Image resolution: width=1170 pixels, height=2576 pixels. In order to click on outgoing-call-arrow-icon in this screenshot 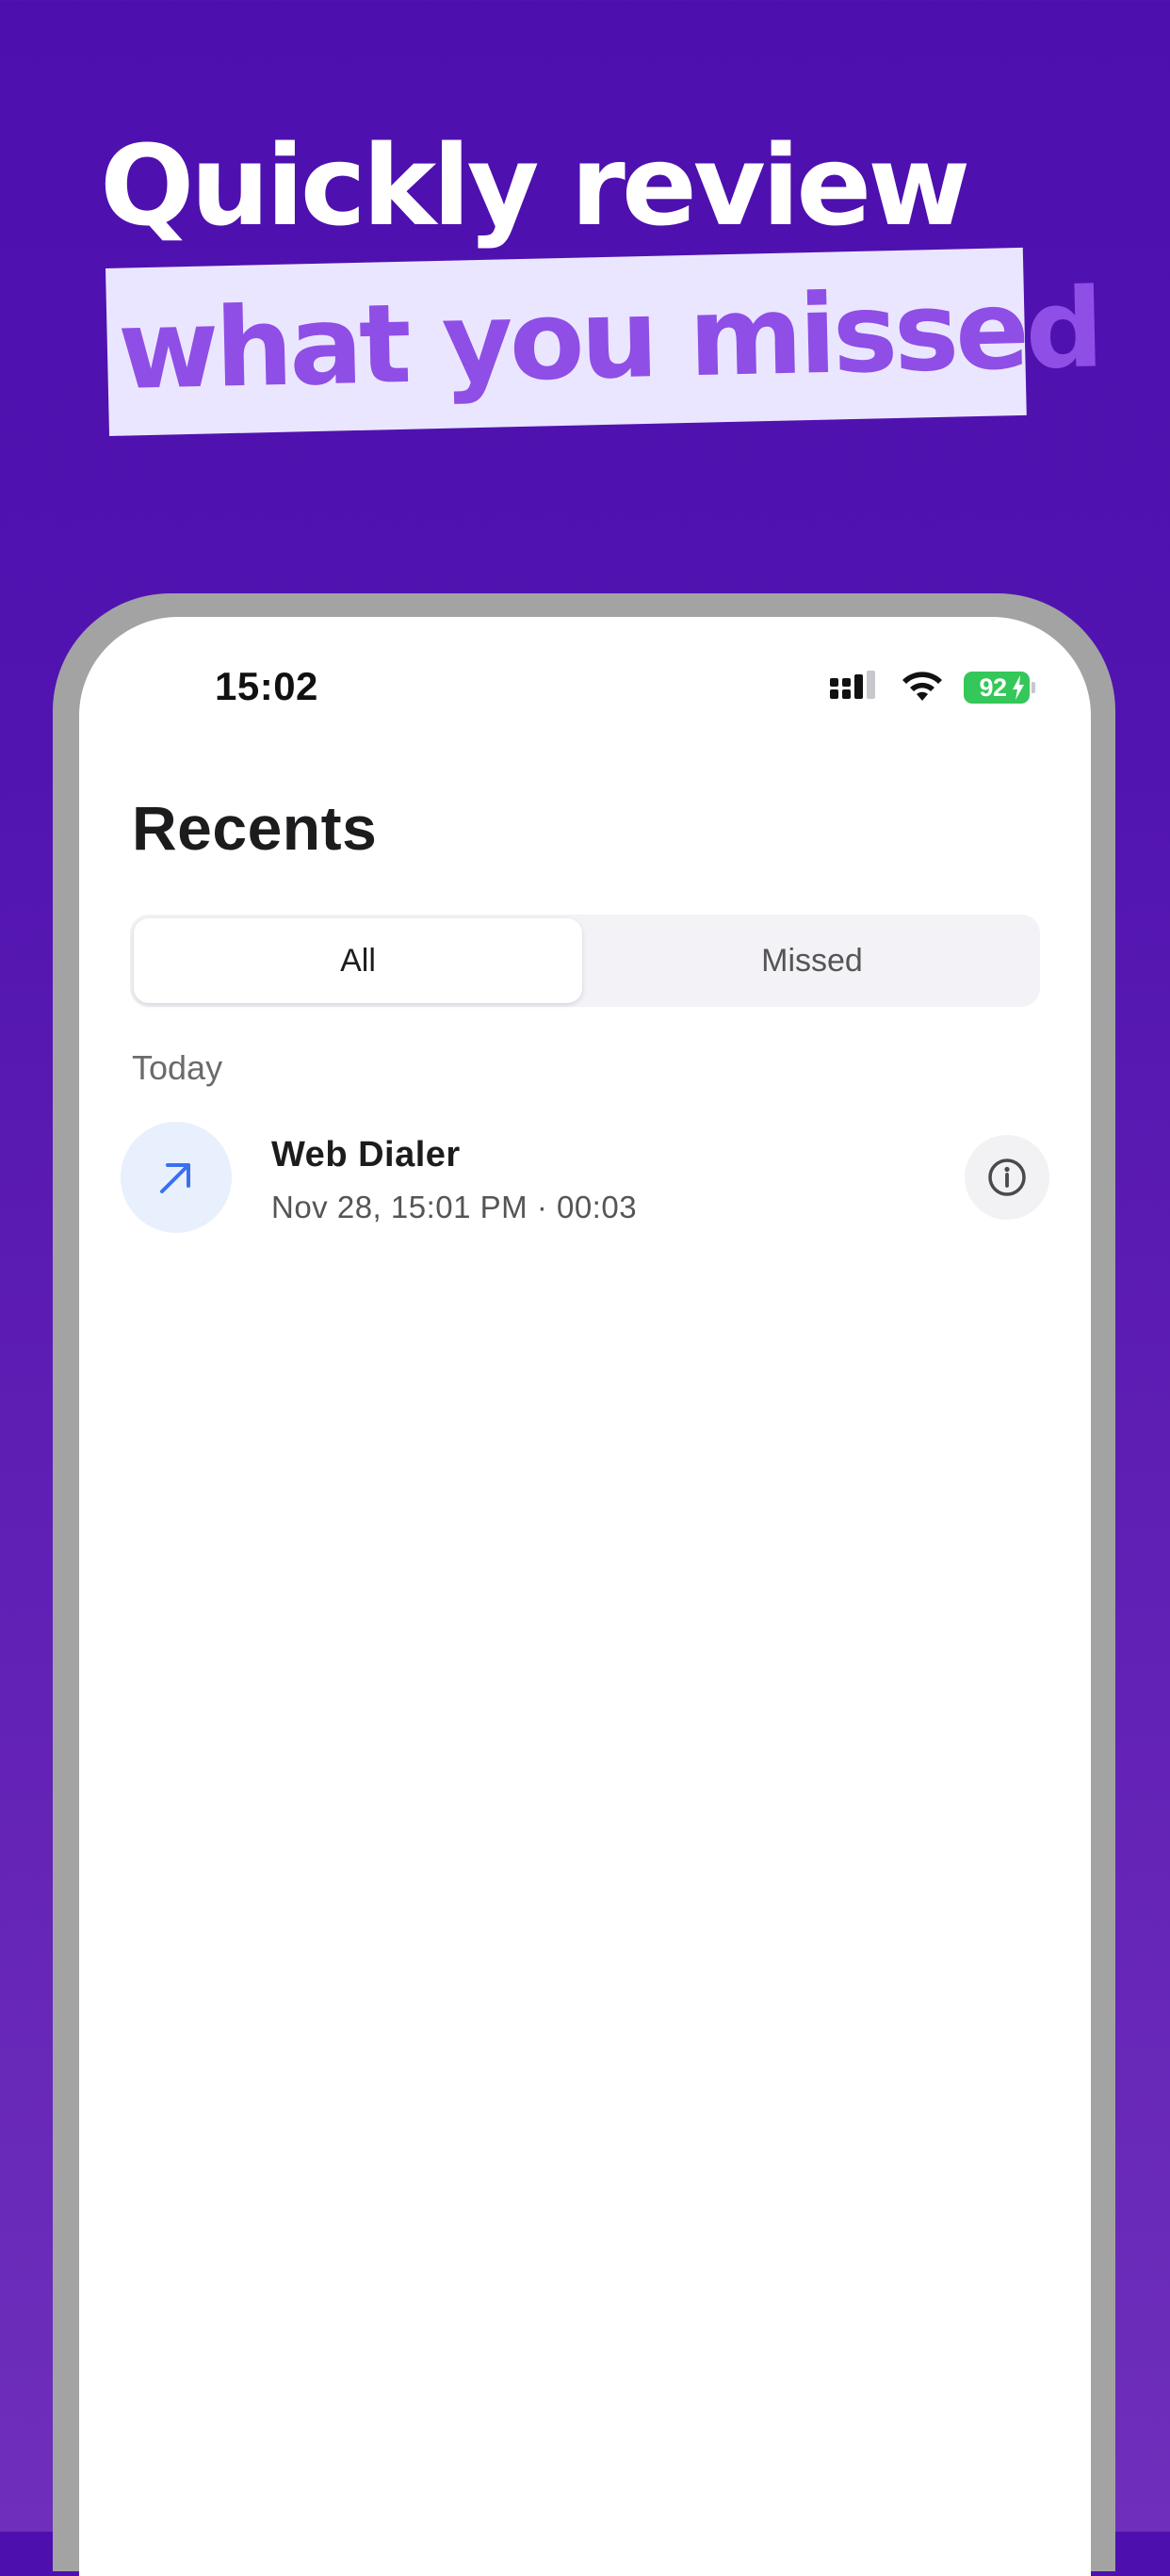, I will do `click(175, 1178)`.